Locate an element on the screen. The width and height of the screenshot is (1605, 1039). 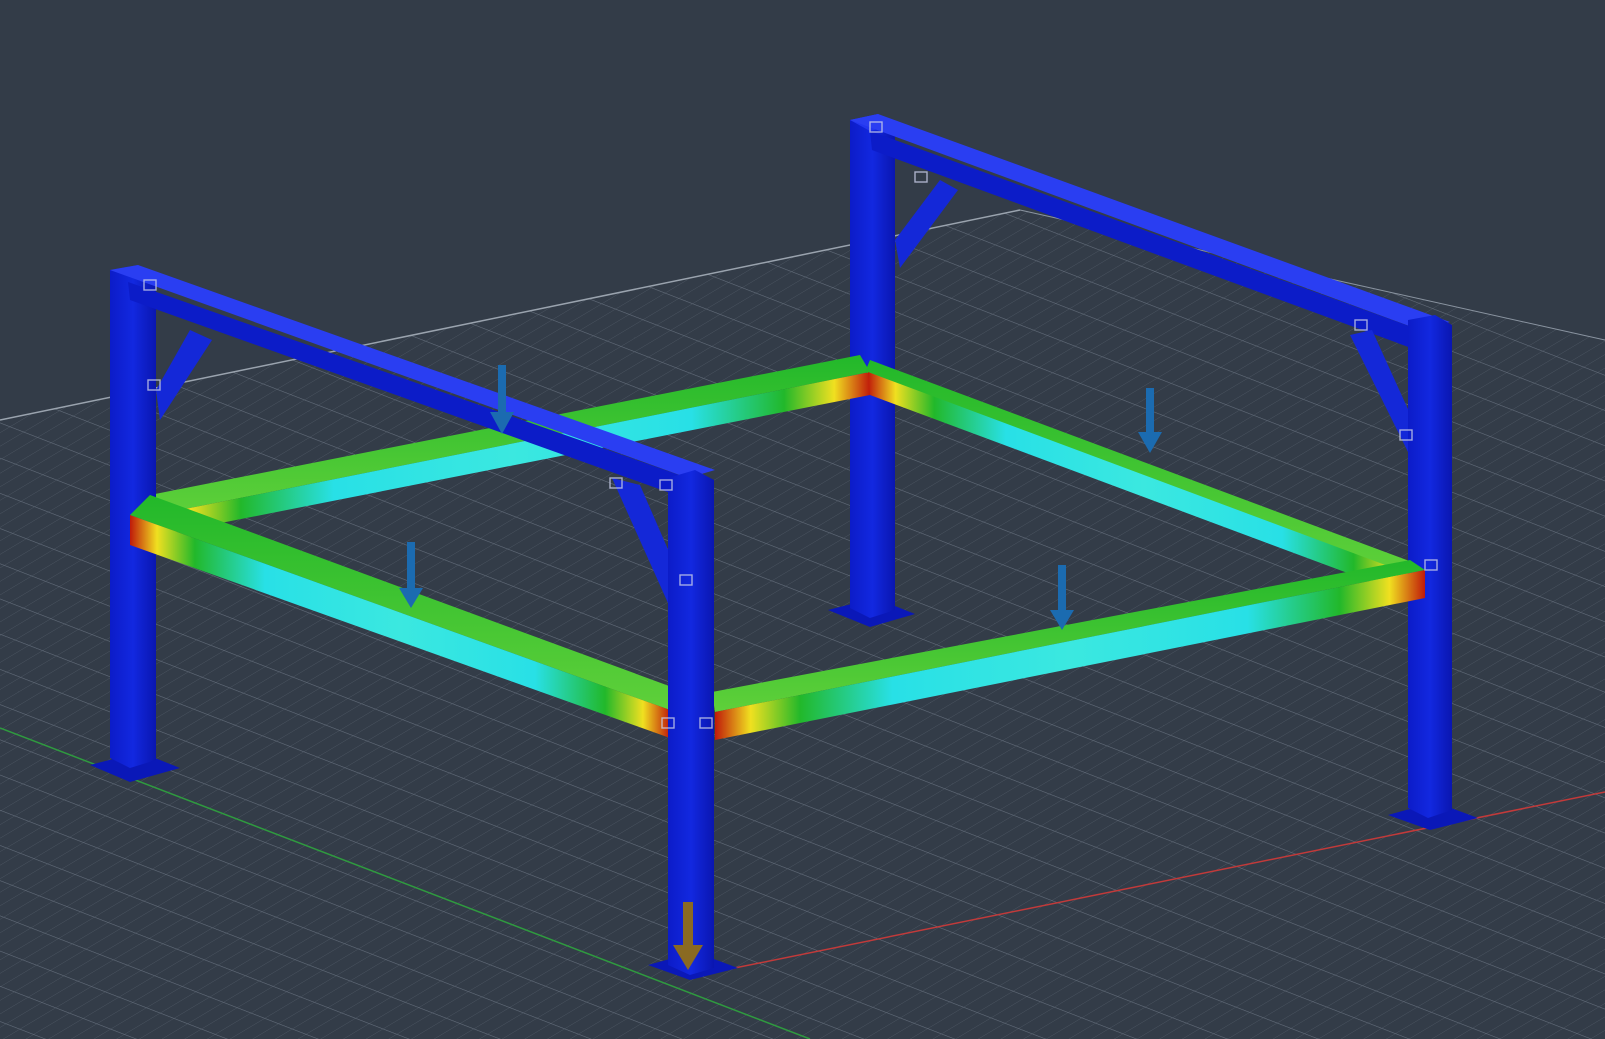
lock-icon is located at coordinates (921, 177).